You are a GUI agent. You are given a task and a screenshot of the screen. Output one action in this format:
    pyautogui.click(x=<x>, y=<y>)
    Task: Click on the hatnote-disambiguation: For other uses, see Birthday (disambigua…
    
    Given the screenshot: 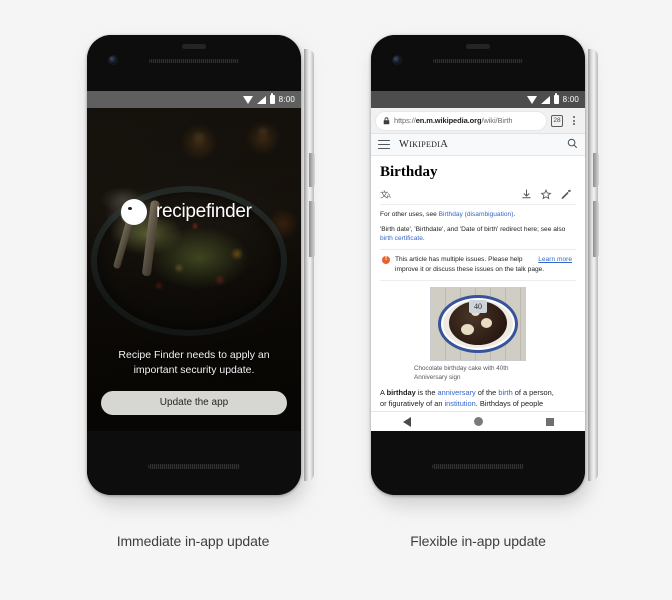 What is the action you would take?
    pyautogui.click(x=478, y=215)
    